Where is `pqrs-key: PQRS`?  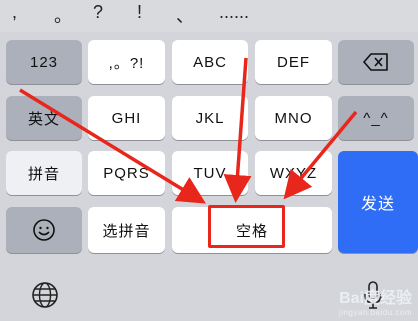
pqrs-key: PQRS is located at coordinates (126, 173).